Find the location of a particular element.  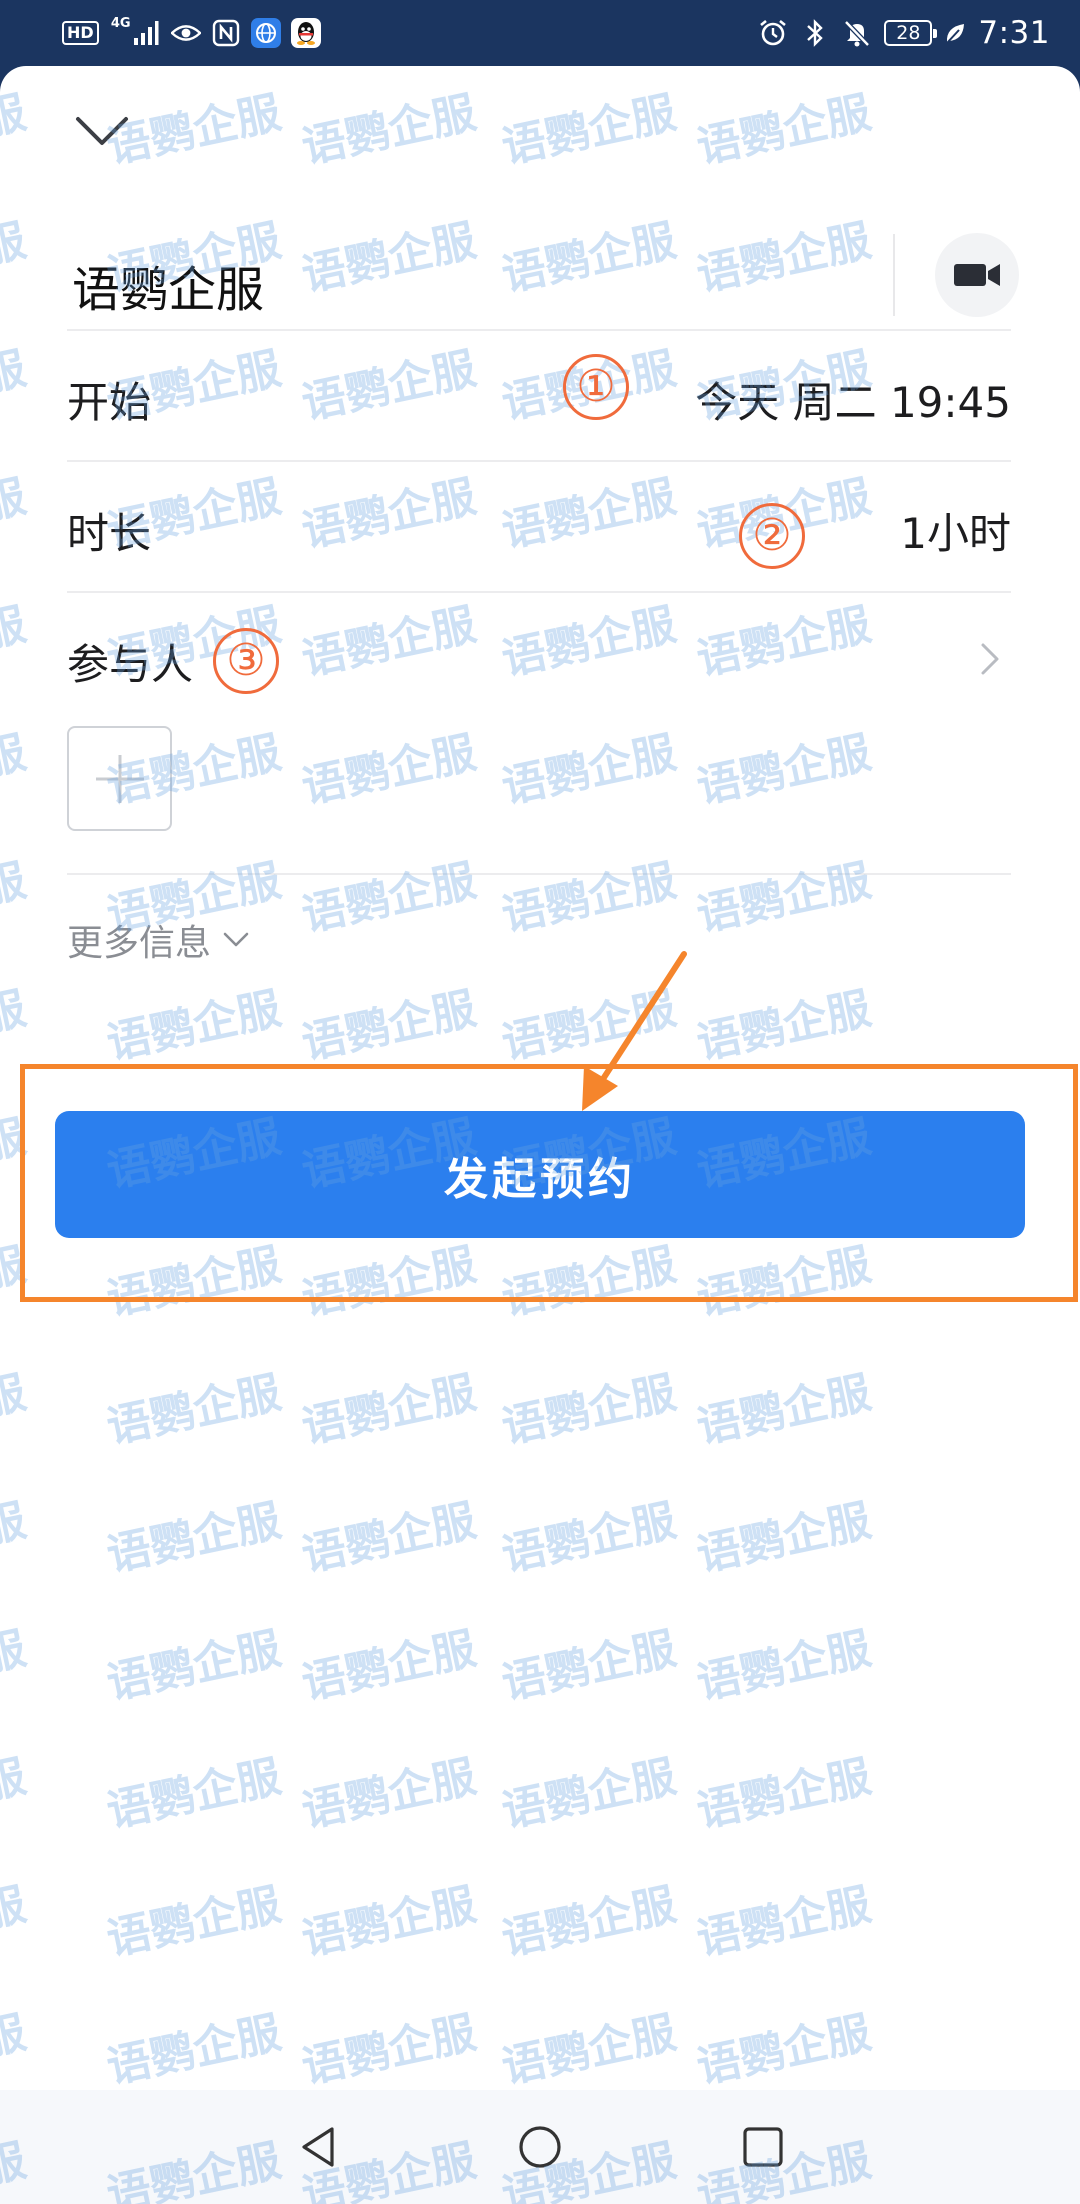

triangle-back-icon is located at coordinates (318, 2147).